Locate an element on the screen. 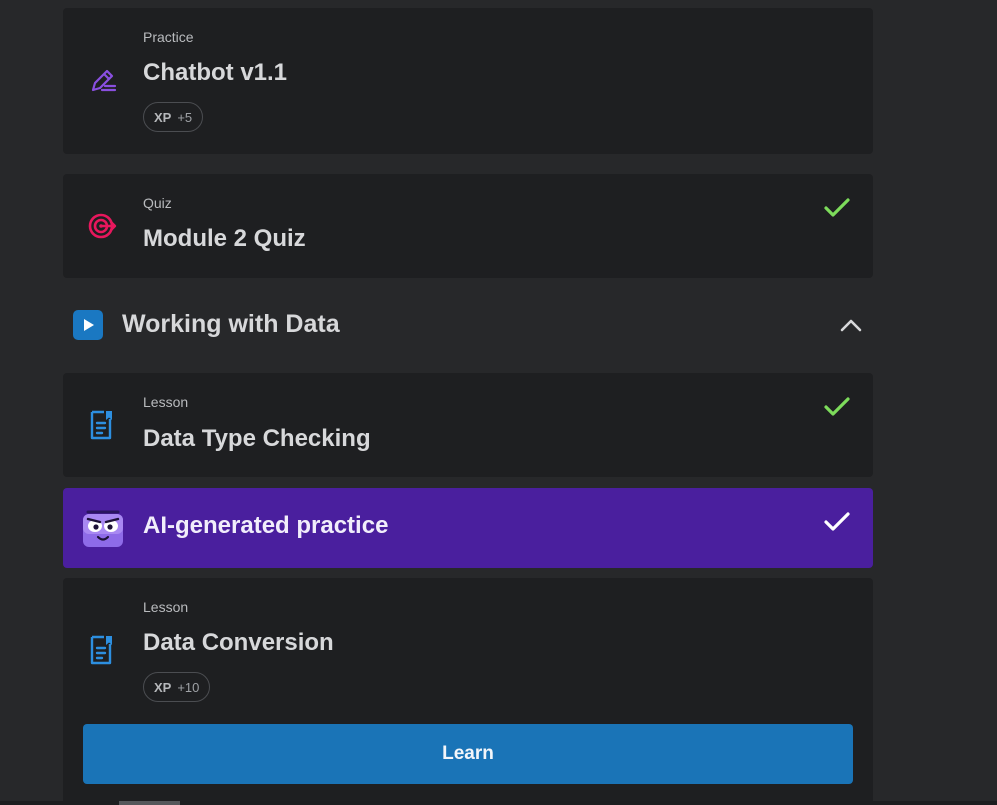 This screenshot has height=805, width=997. quiz-card-module-2: Quiz Module 2 Quiz is located at coordinates (468, 226).